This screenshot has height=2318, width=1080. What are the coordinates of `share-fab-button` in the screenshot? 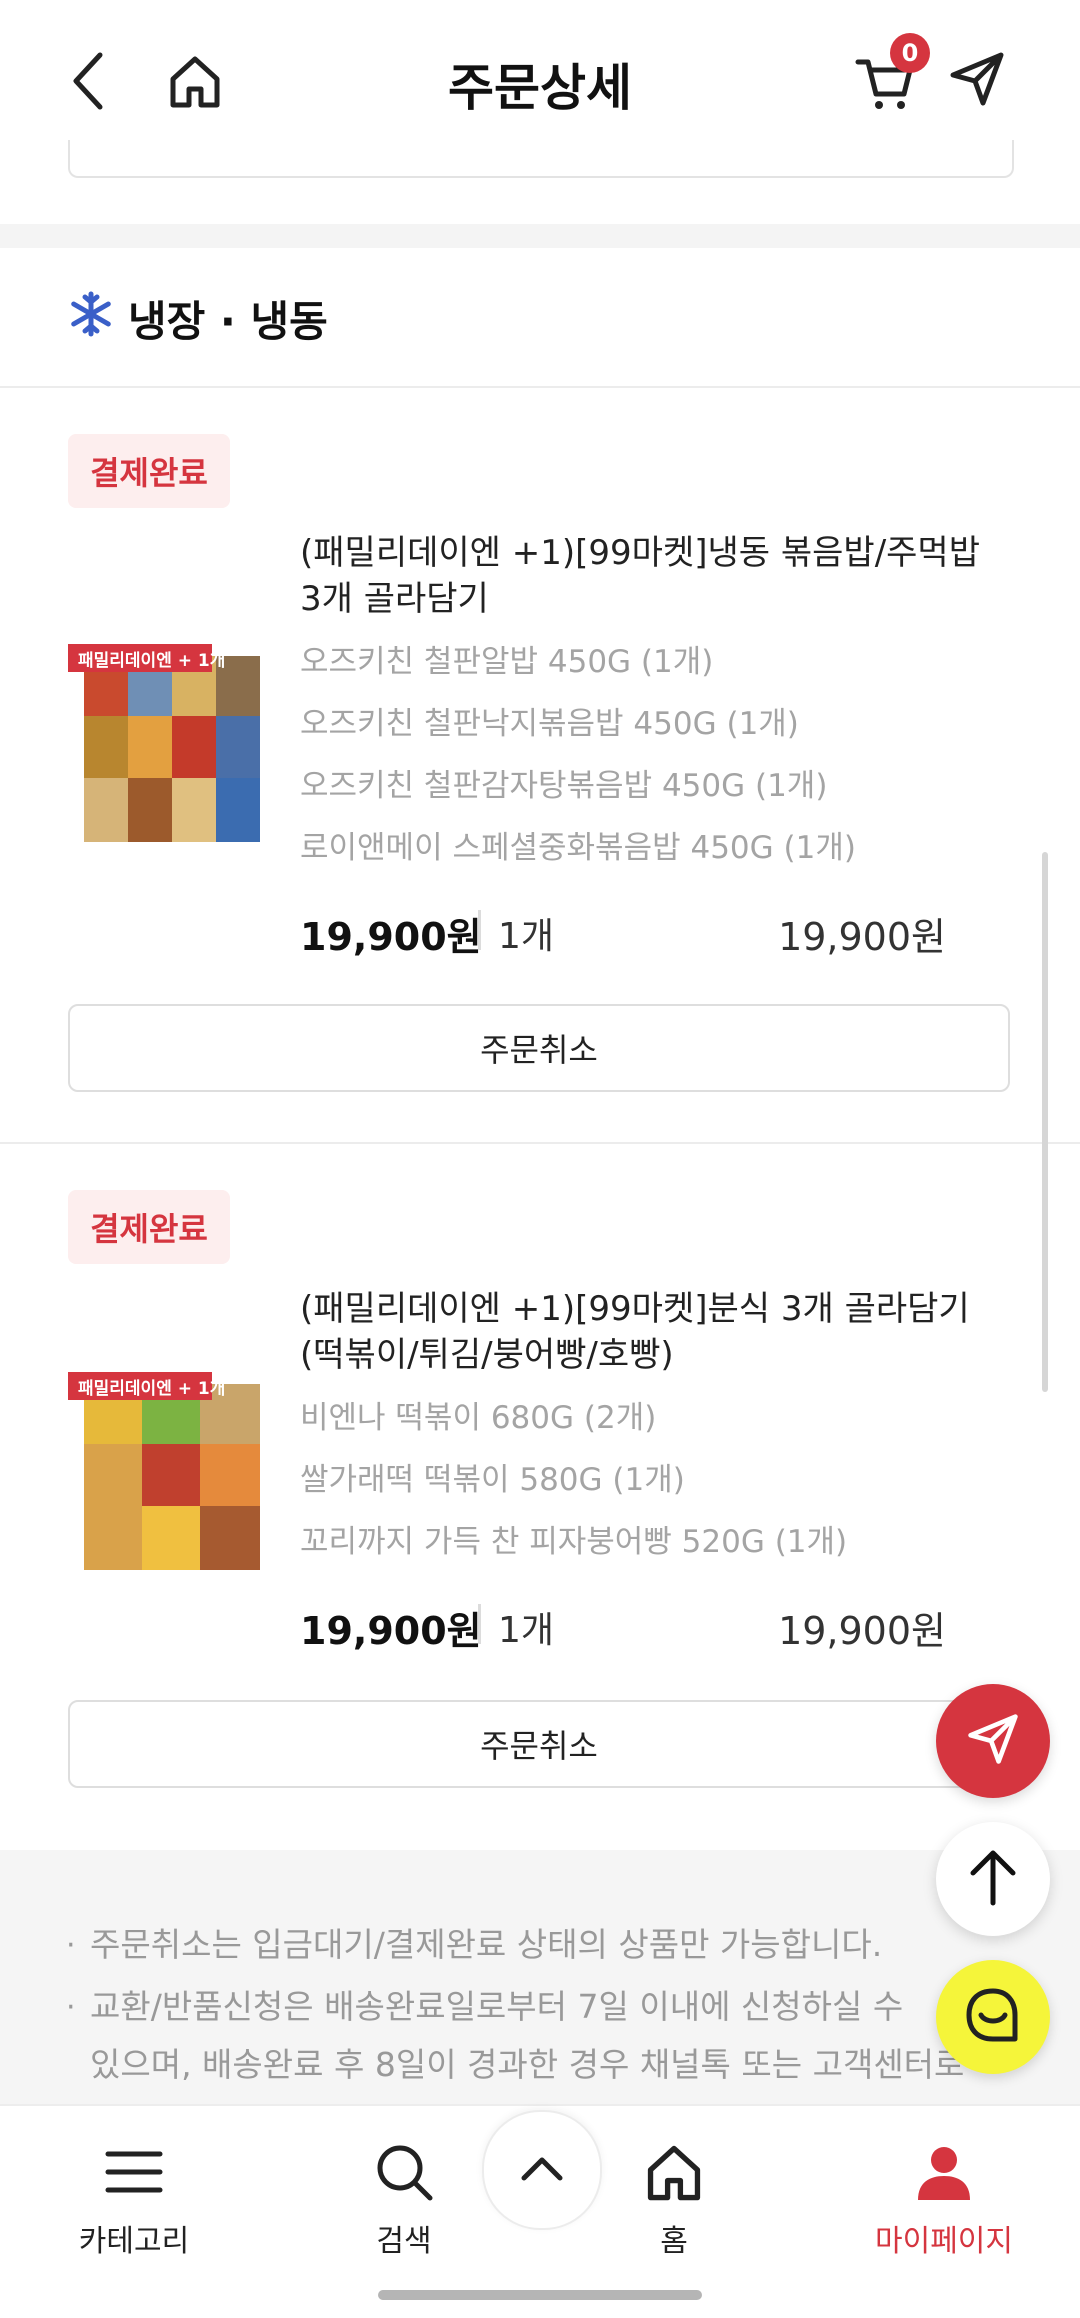 It's located at (993, 1741).